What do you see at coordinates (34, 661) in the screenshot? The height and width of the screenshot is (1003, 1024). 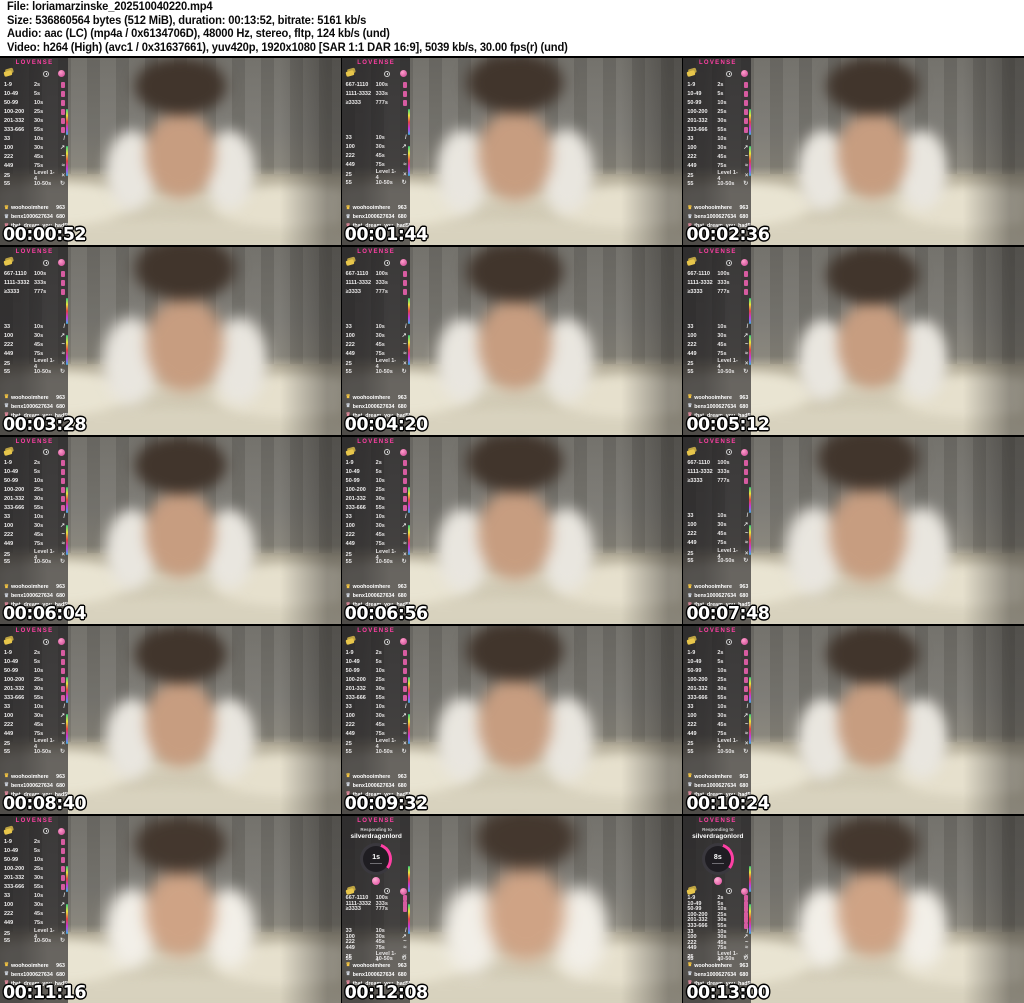 I see `tip-menu-row: 10-49 5s` at bounding box center [34, 661].